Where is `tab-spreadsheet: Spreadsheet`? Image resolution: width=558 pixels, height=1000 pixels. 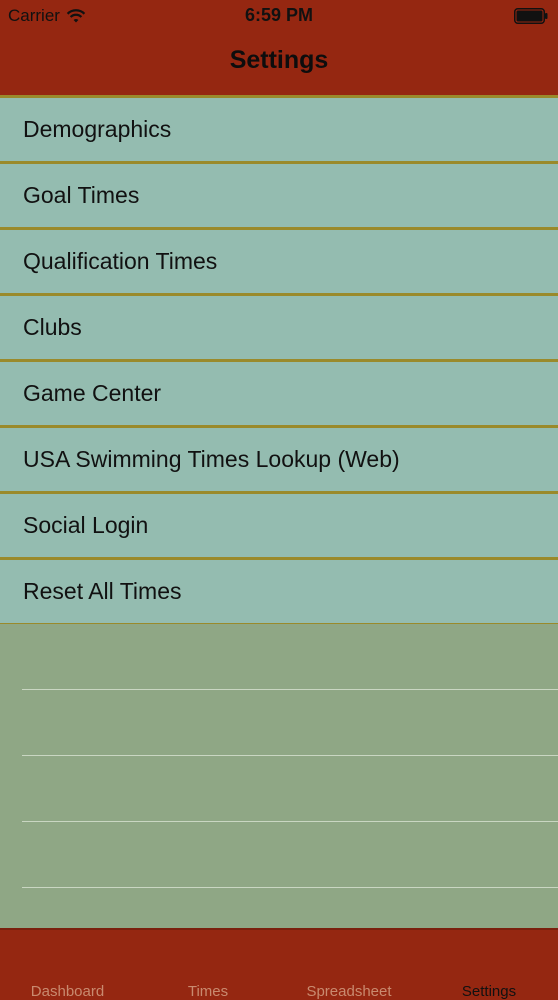 tab-spreadsheet: Spreadsheet is located at coordinates (349, 965).